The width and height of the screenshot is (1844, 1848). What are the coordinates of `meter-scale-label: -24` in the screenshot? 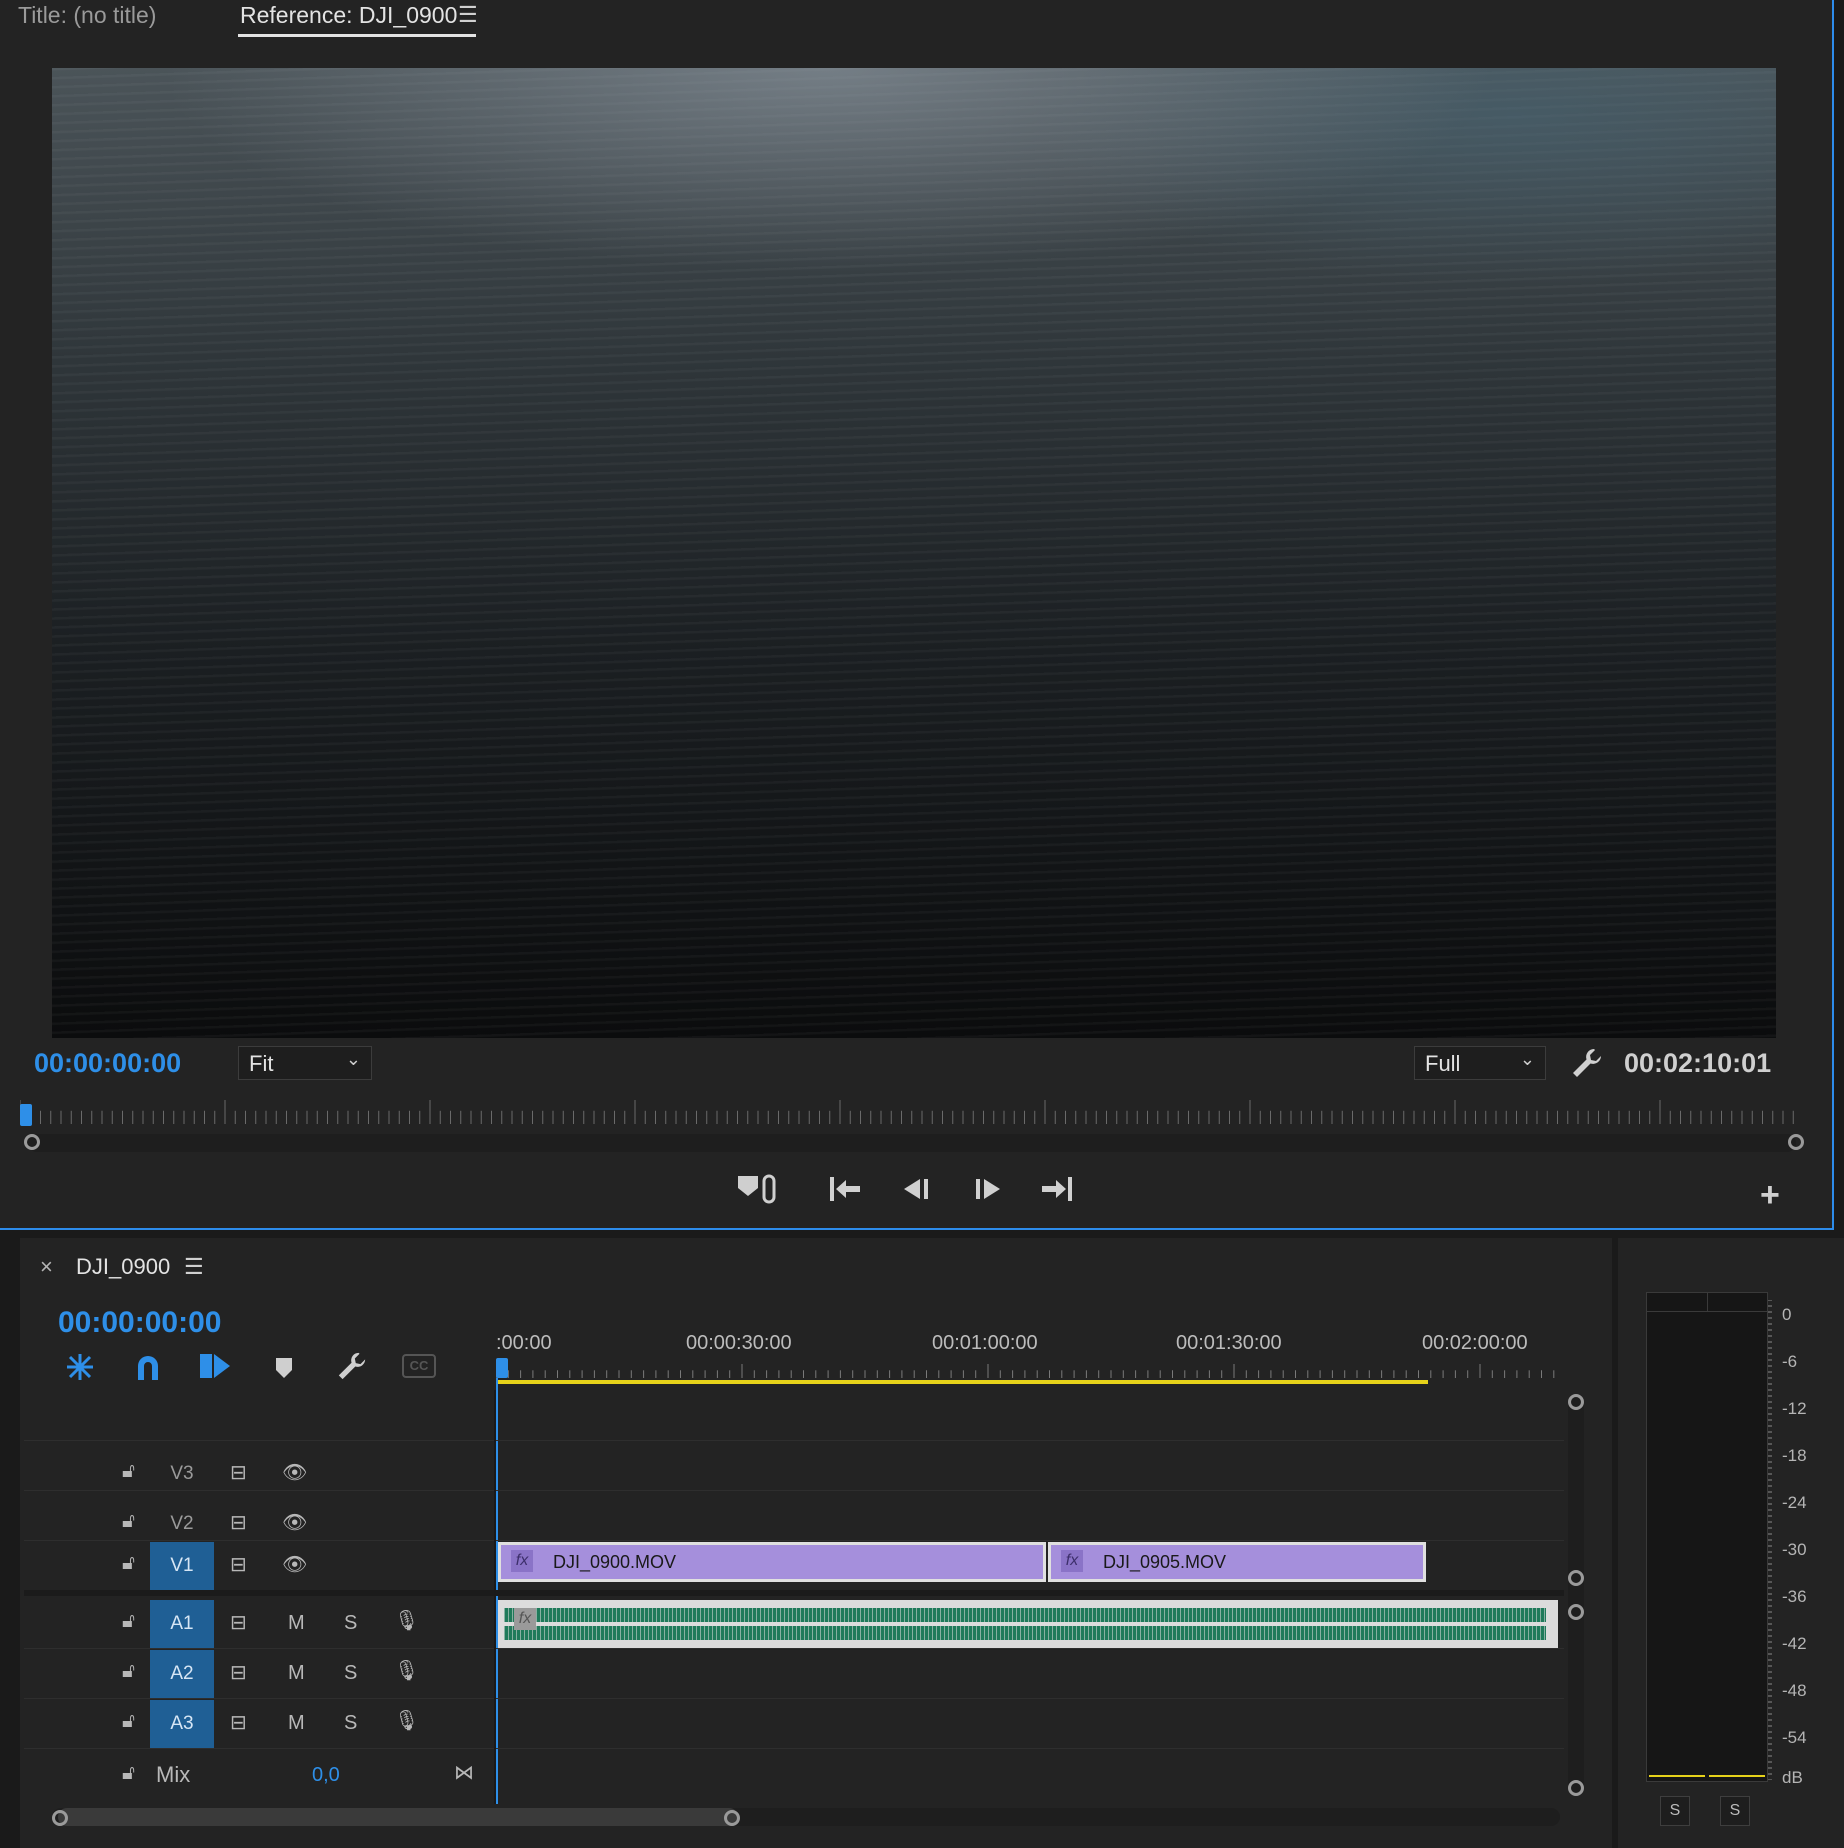 It's located at (1794, 1502).